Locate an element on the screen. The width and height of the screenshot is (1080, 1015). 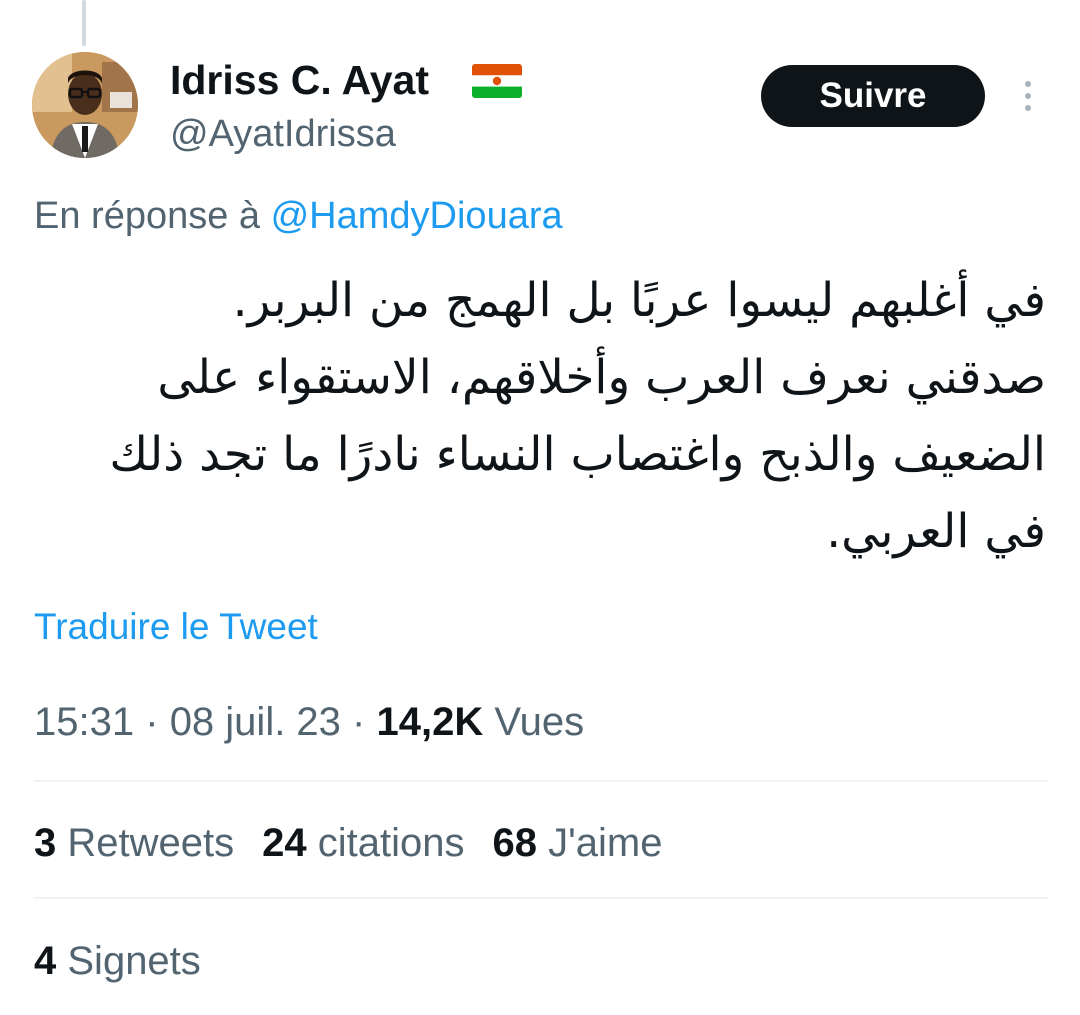
more-vertical-icon is located at coordinates (1028, 96).